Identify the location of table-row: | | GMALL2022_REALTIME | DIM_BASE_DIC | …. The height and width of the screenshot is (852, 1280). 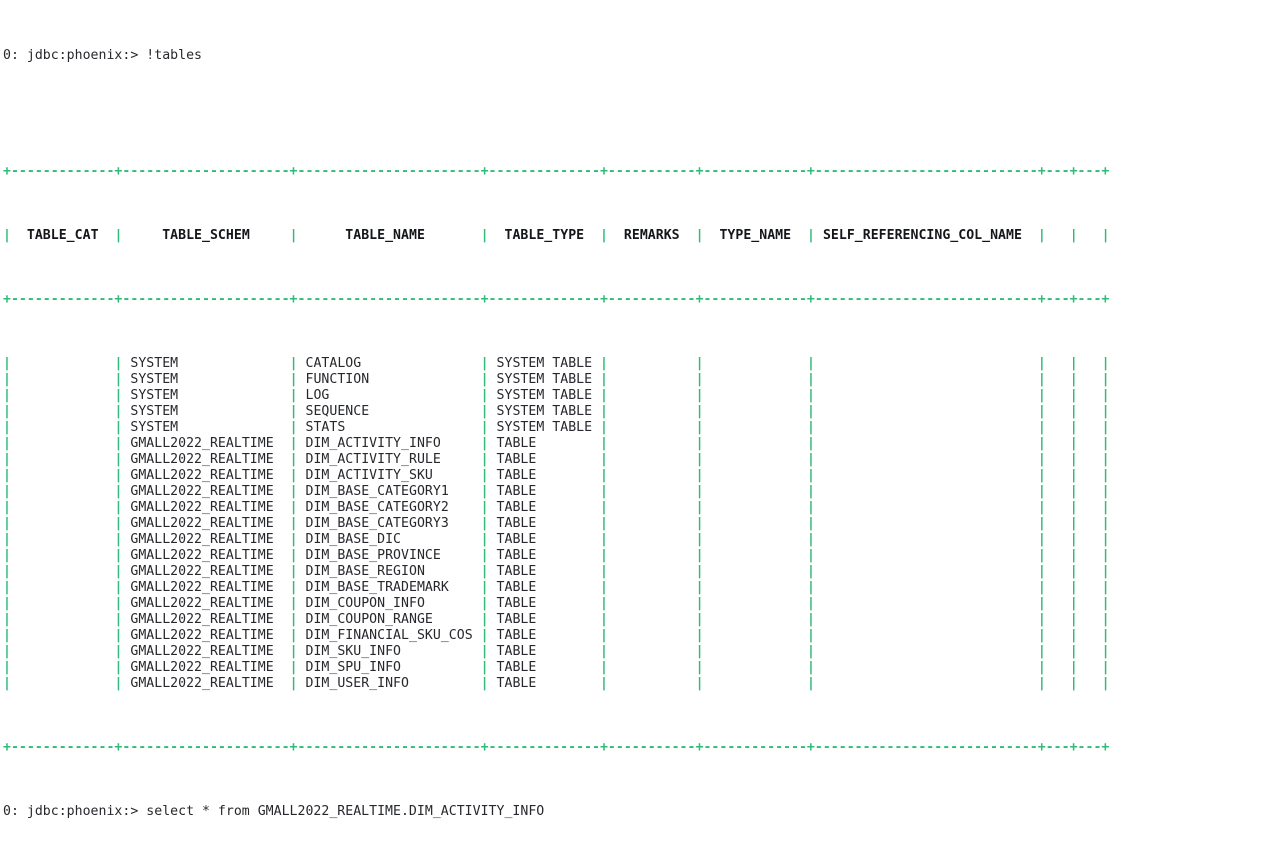
(640, 540).